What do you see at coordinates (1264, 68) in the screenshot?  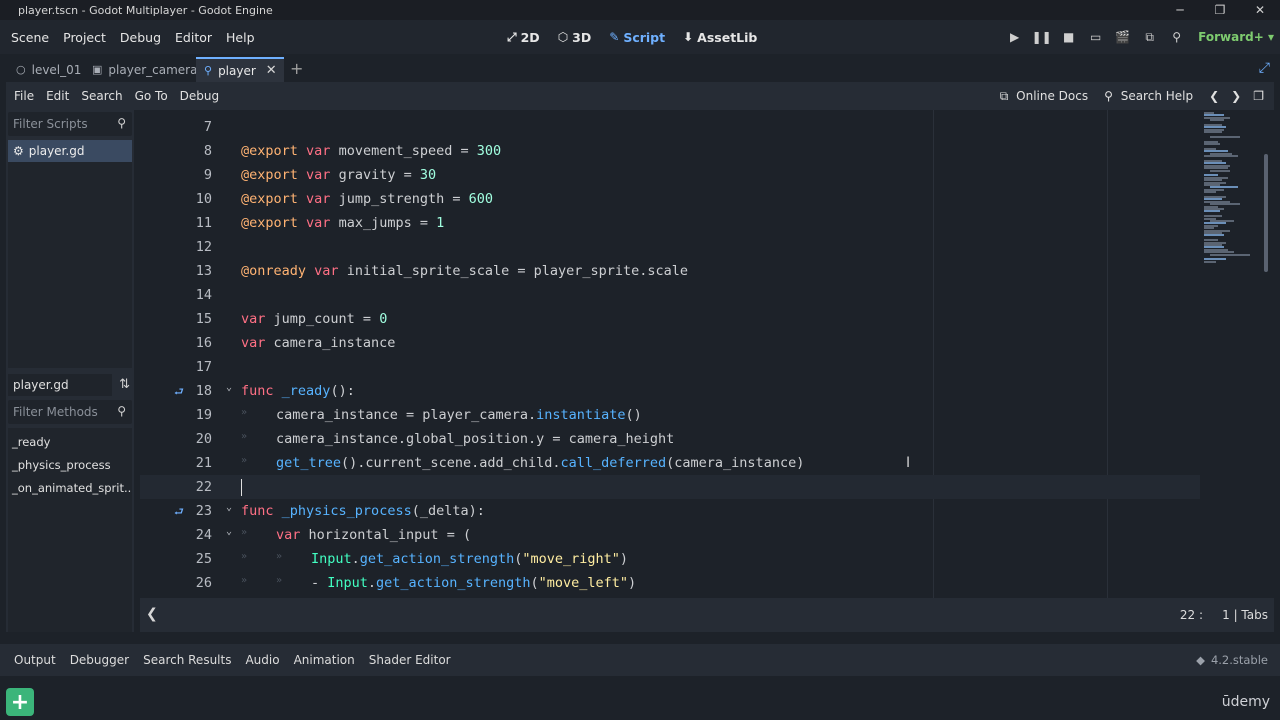 I see `distraction-free-icon: ⤢` at bounding box center [1264, 68].